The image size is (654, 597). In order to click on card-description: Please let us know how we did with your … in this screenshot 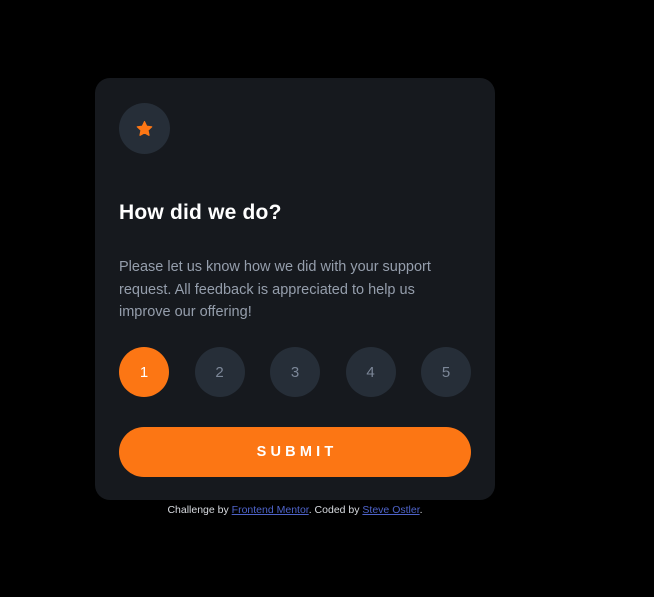, I will do `click(275, 289)`.